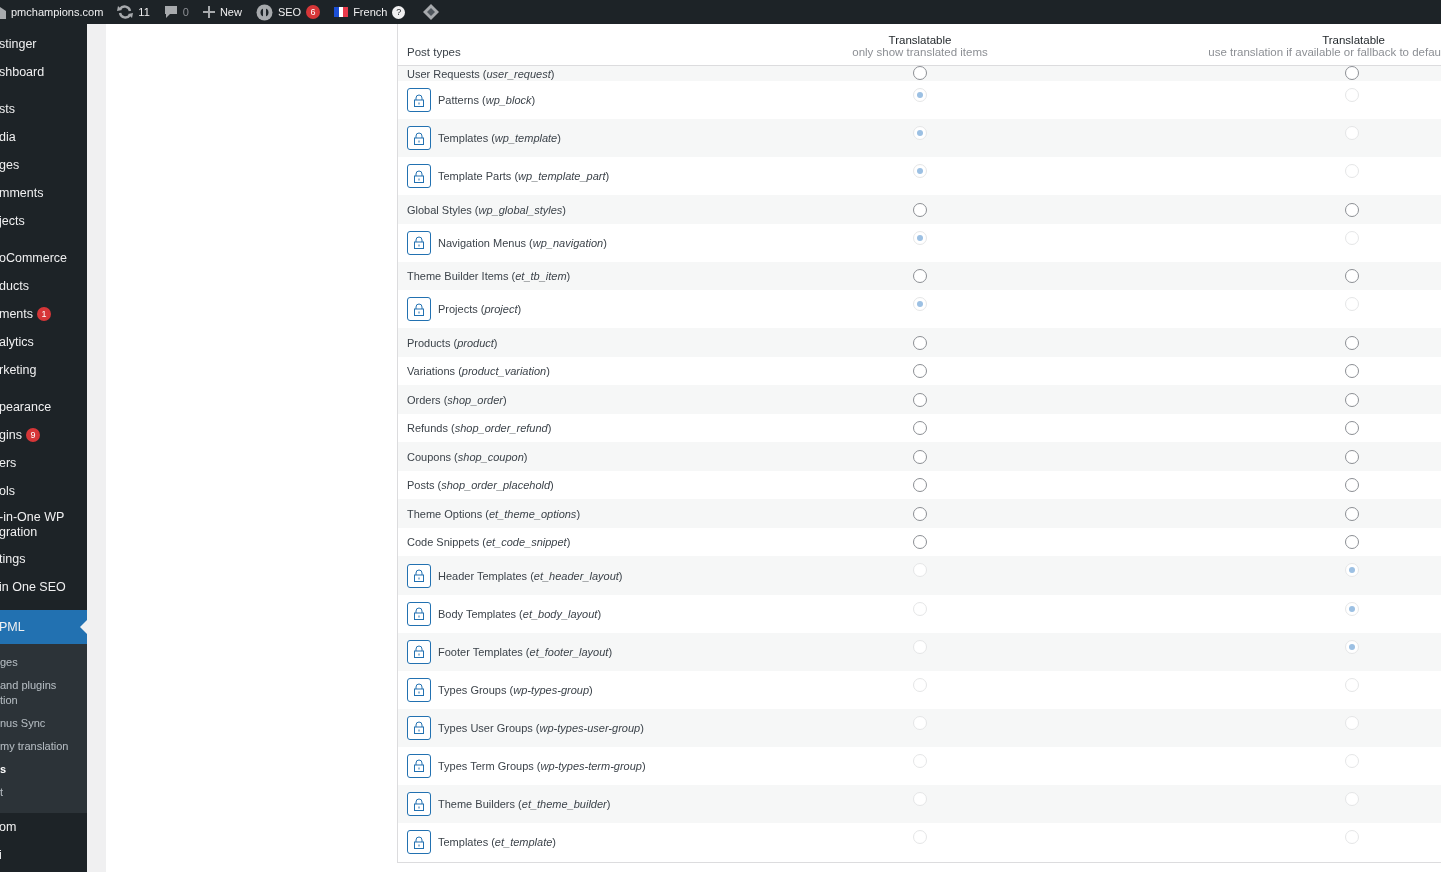 This screenshot has width=1441, height=872. What do you see at coordinates (370, 12) in the screenshot?
I see `language-switcher: French` at bounding box center [370, 12].